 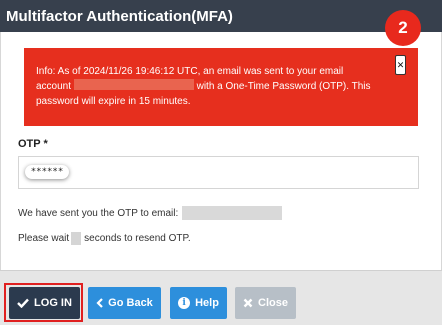 I want to click on otp-sent-text: We have sent you the OTP to email:, so click(x=98, y=213).